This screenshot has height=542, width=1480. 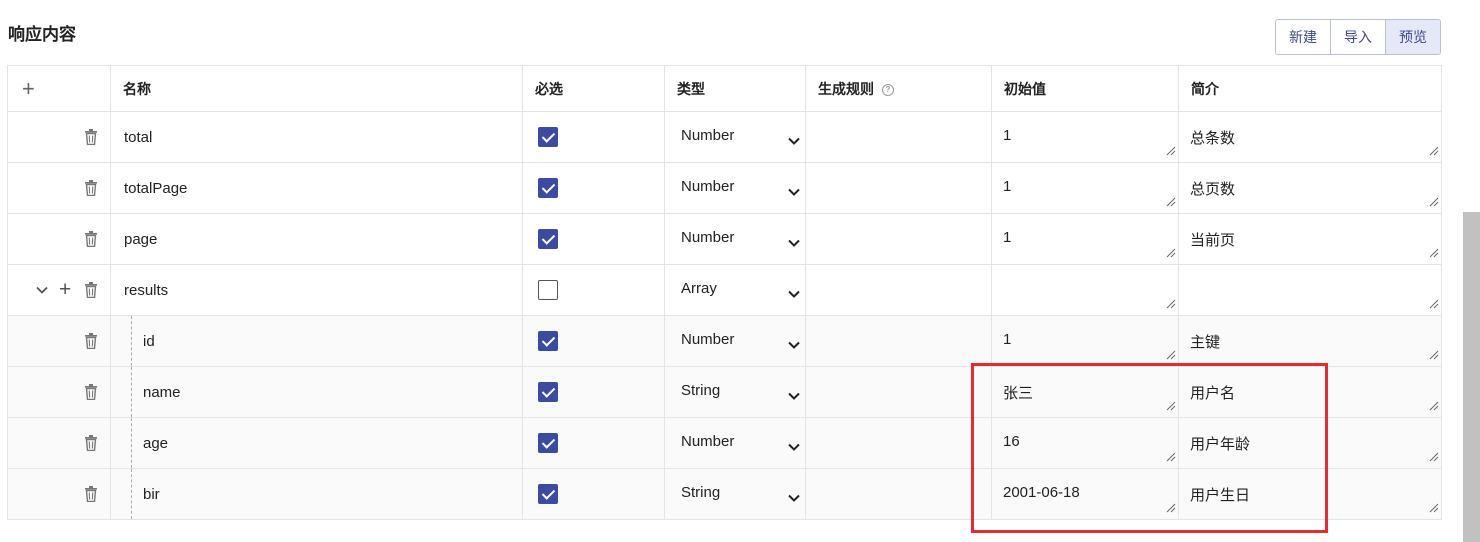 I want to click on add-child-field-button: +, so click(x=65, y=289).